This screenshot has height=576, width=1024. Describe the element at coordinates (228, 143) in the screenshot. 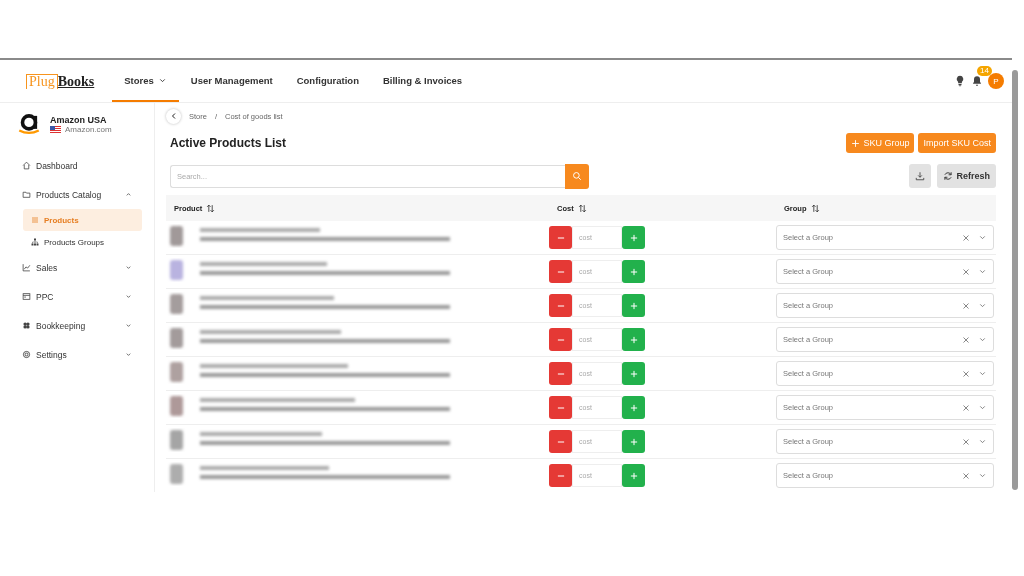

I see `page-title: Active Products List` at that location.